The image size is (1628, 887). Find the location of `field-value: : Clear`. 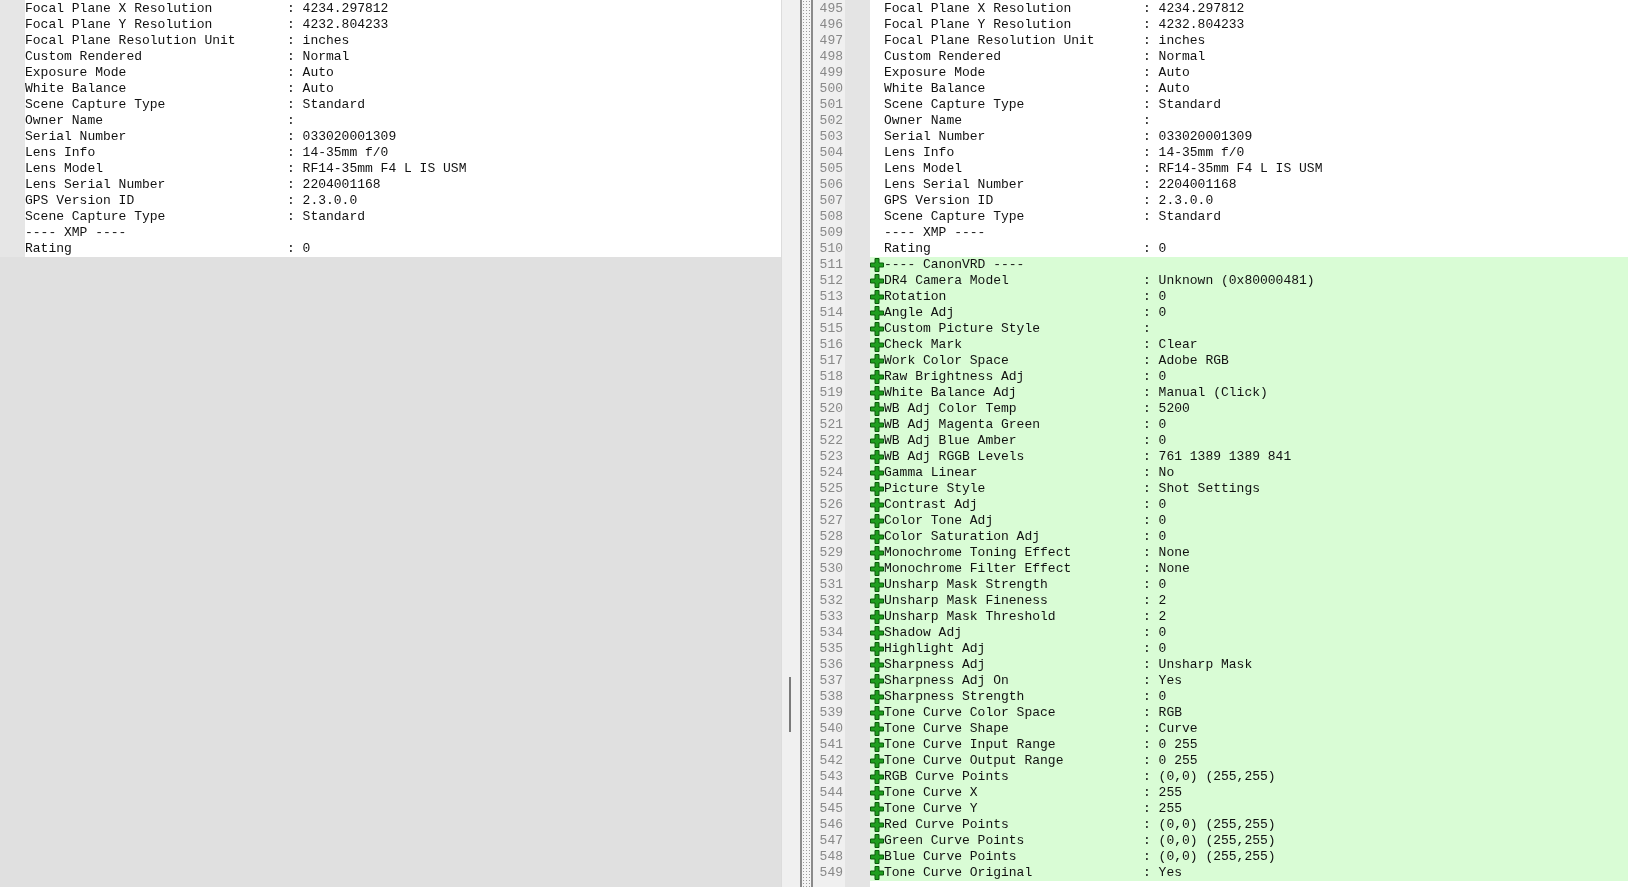

field-value: : Clear is located at coordinates (1170, 345).